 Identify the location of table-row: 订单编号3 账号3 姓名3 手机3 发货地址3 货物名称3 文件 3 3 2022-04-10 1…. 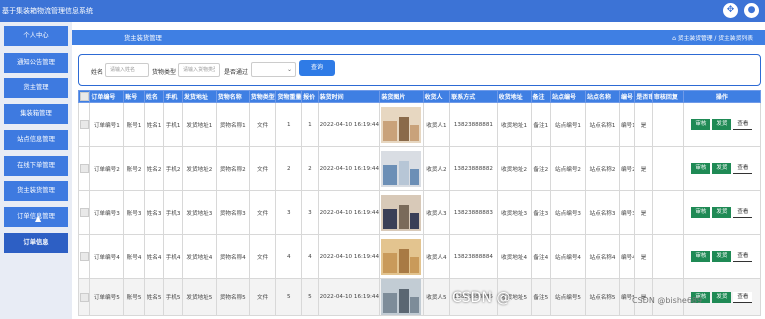
(419, 212).